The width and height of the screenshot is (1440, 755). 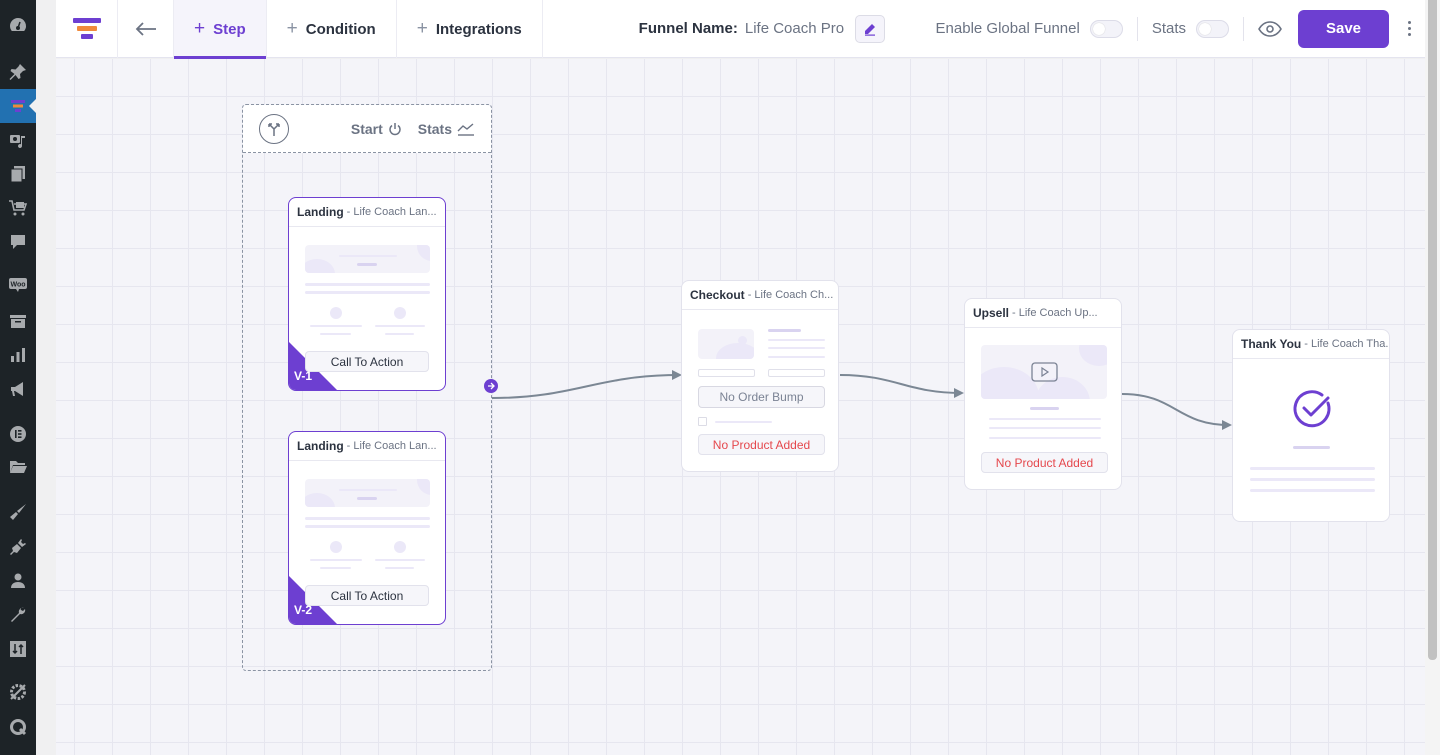 I want to click on eye-icon, so click(x=1270, y=28).